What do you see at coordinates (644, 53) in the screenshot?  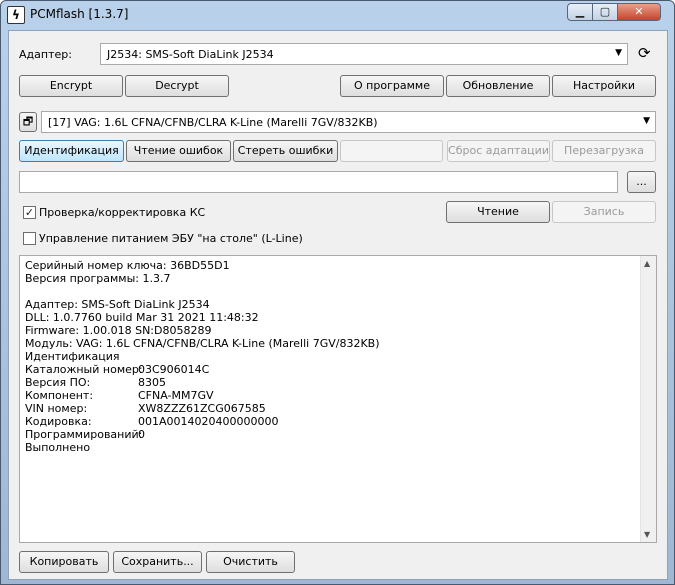 I see `refresh-icon: ⟳` at bounding box center [644, 53].